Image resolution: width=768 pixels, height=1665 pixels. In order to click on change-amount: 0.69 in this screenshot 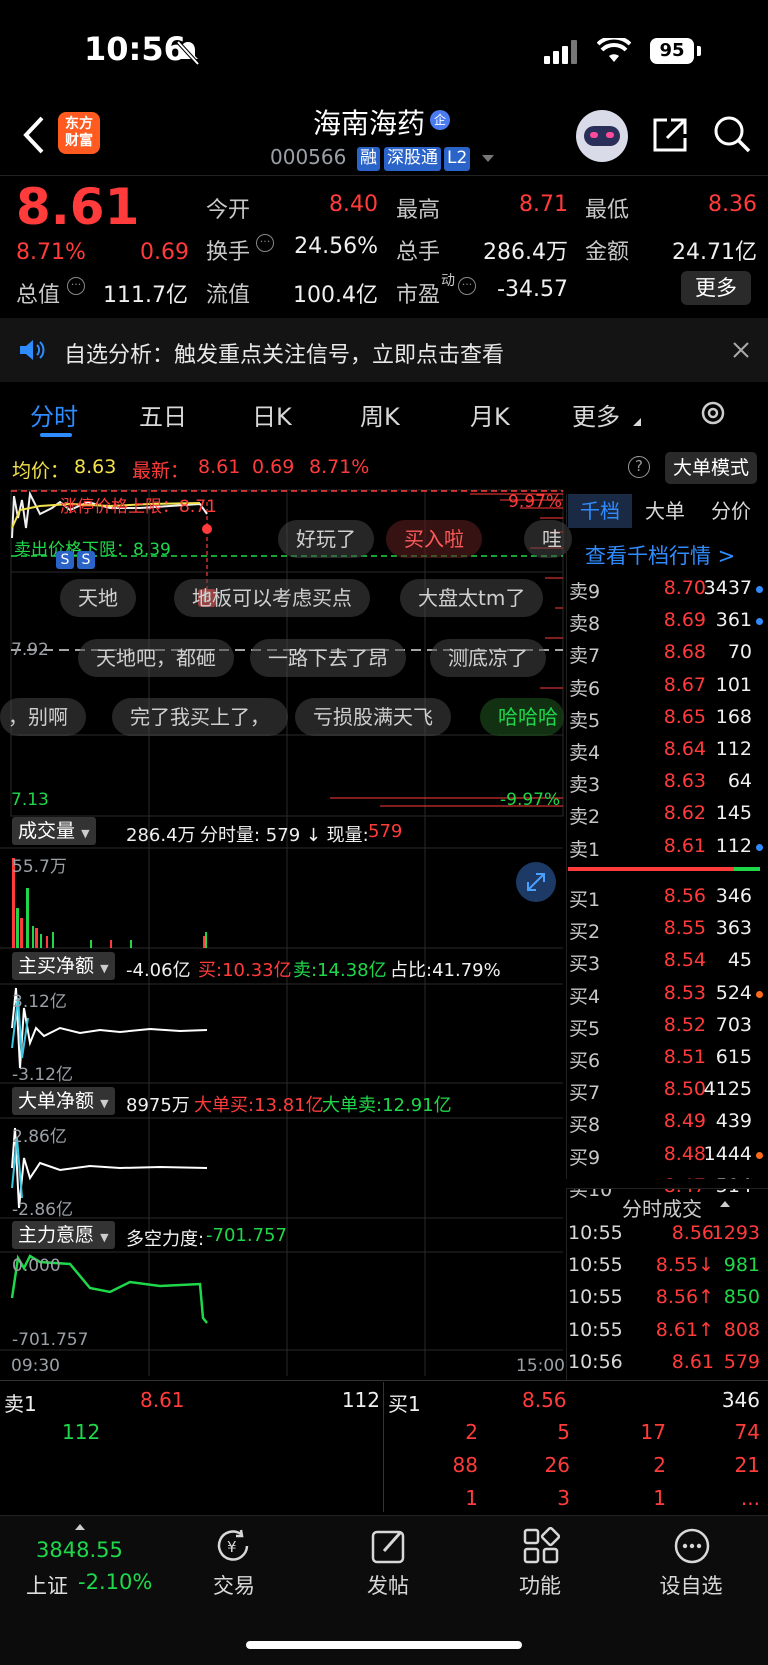, I will do `click(164, 252)`.